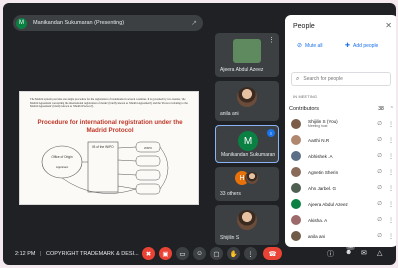 The image size is (398, 268). Describe the element at coordinates (233, 253) in the screenshot. I see `raise-hand-button: ✋` at that location.